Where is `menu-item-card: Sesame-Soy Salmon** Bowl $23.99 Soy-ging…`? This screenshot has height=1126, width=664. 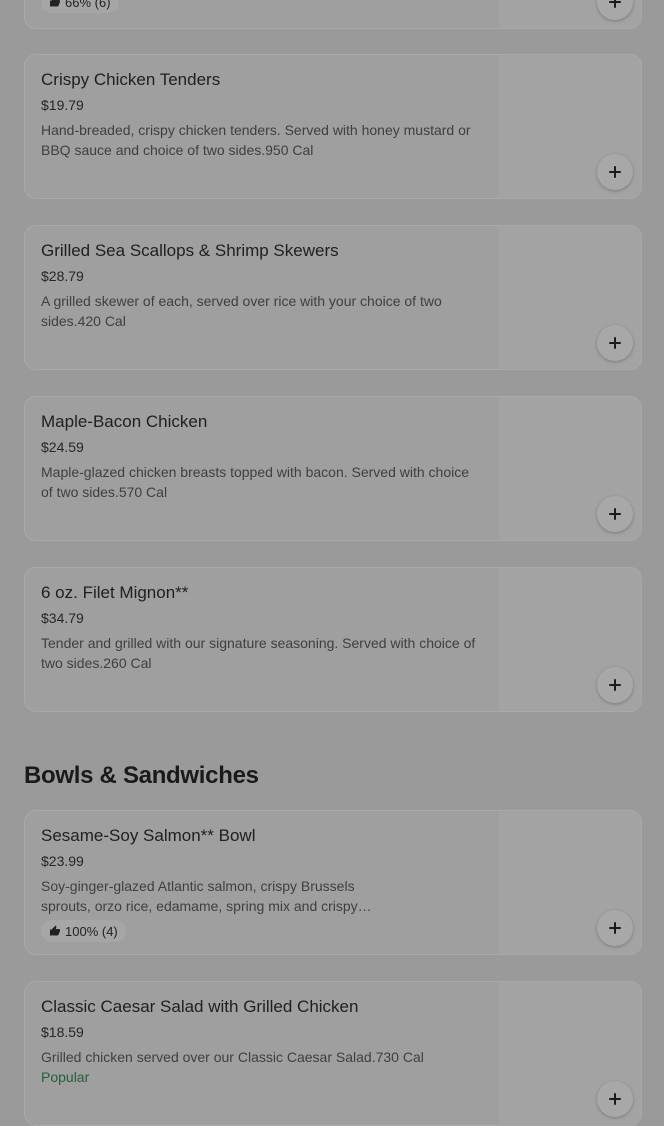 menu-item-card: Sesame-Soy Salmon** Bowl $23.99 Soy-ging… is located at coordinates (333, 882).